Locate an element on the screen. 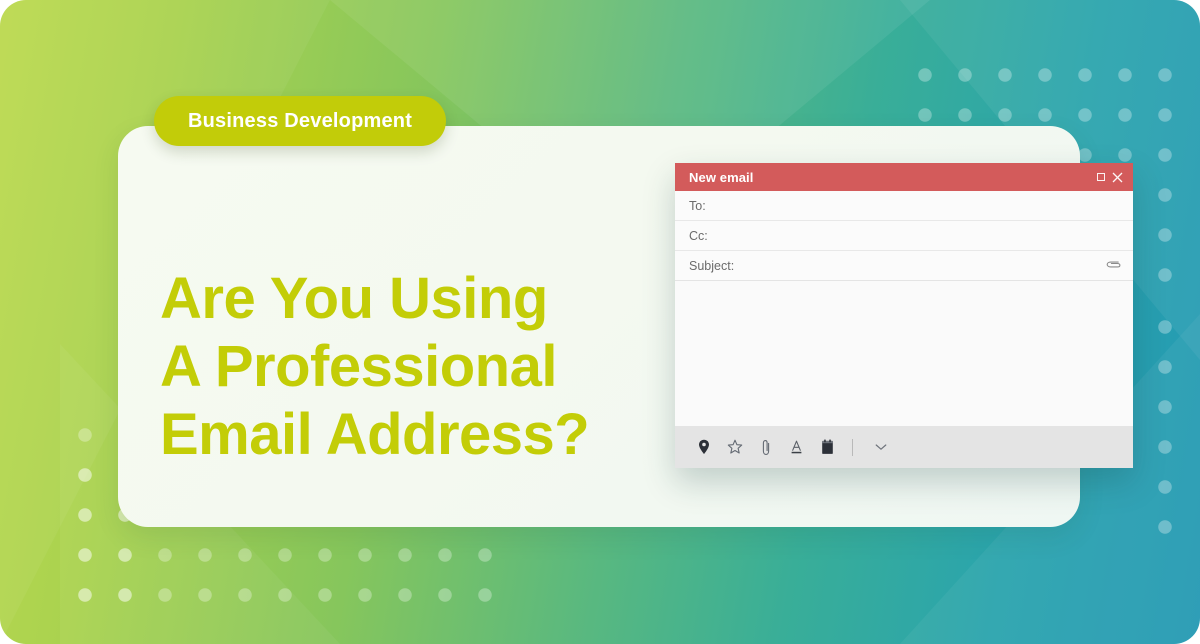 Image resolution: width=1200 pixels, height=644 pixels. page-title-line-2: A Professional is located at coordinates (358, 366).